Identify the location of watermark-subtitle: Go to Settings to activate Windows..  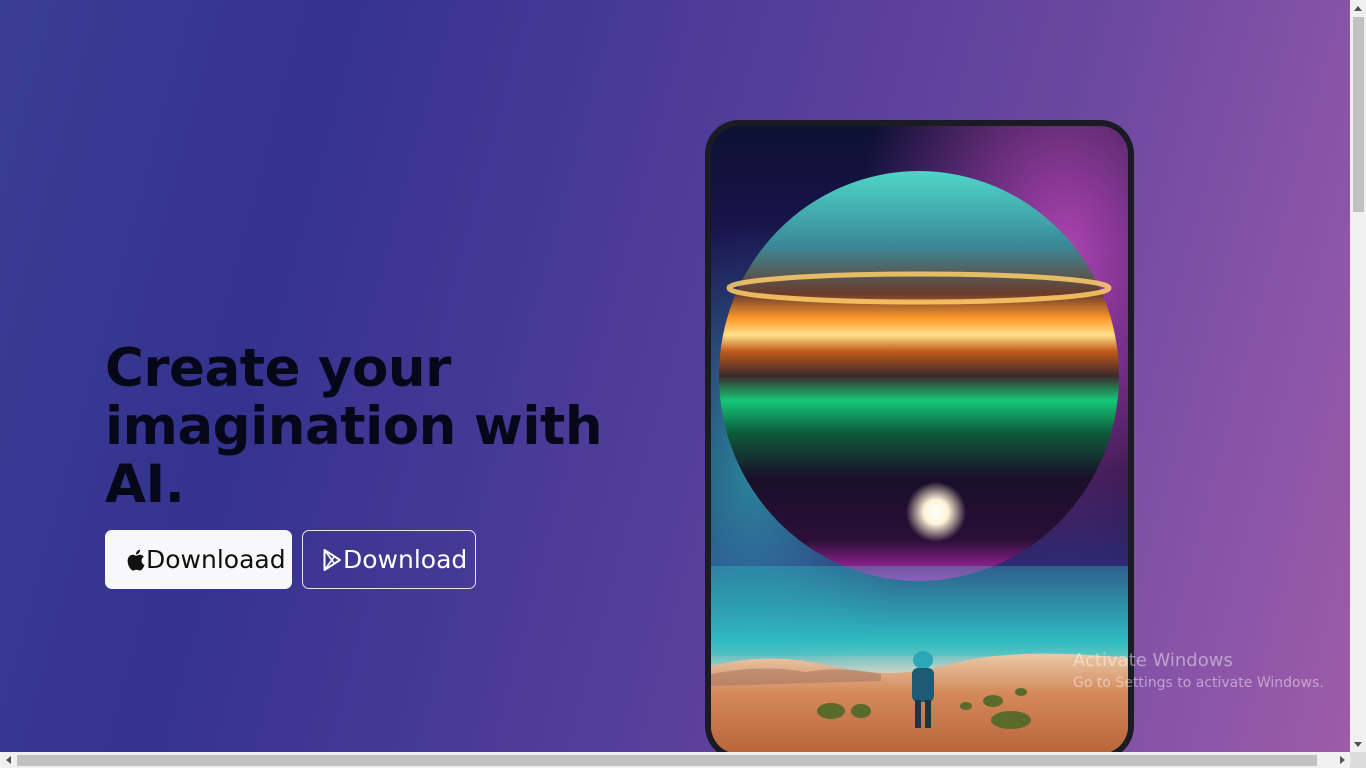
(1198, 683).